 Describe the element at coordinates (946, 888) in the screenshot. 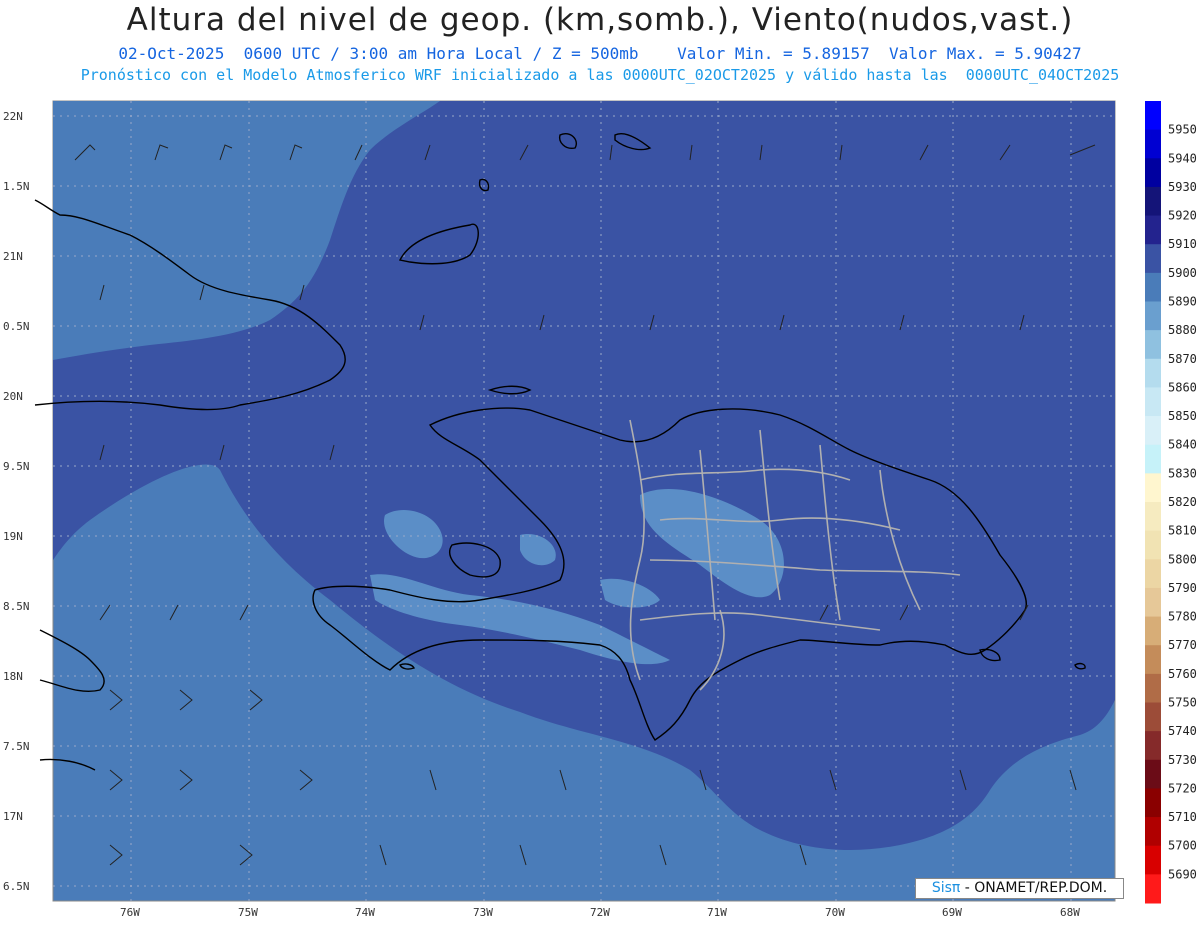

I see `brand-logo: Sisπ` at that location.